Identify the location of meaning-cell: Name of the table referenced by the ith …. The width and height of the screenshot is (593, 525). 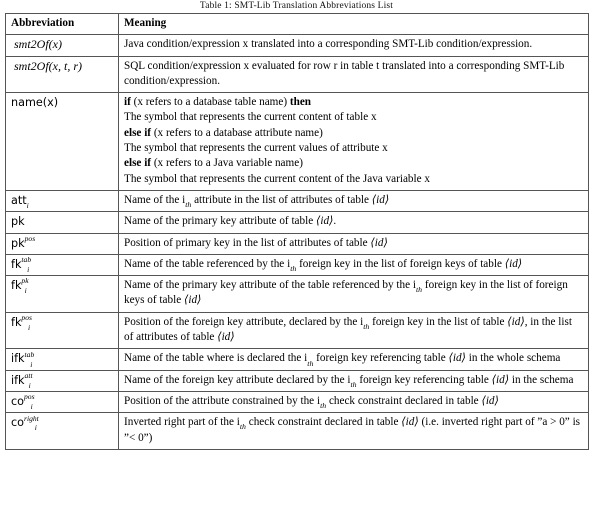
(353, 265).